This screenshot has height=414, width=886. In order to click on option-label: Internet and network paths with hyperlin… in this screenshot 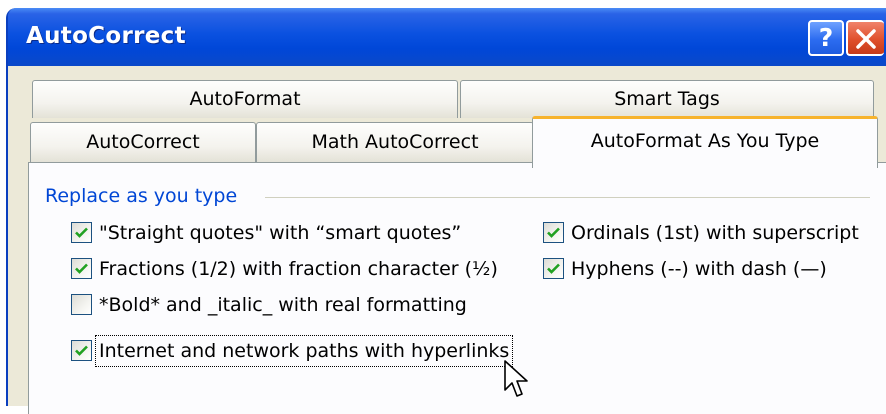, I will do `click(304, 351)`.